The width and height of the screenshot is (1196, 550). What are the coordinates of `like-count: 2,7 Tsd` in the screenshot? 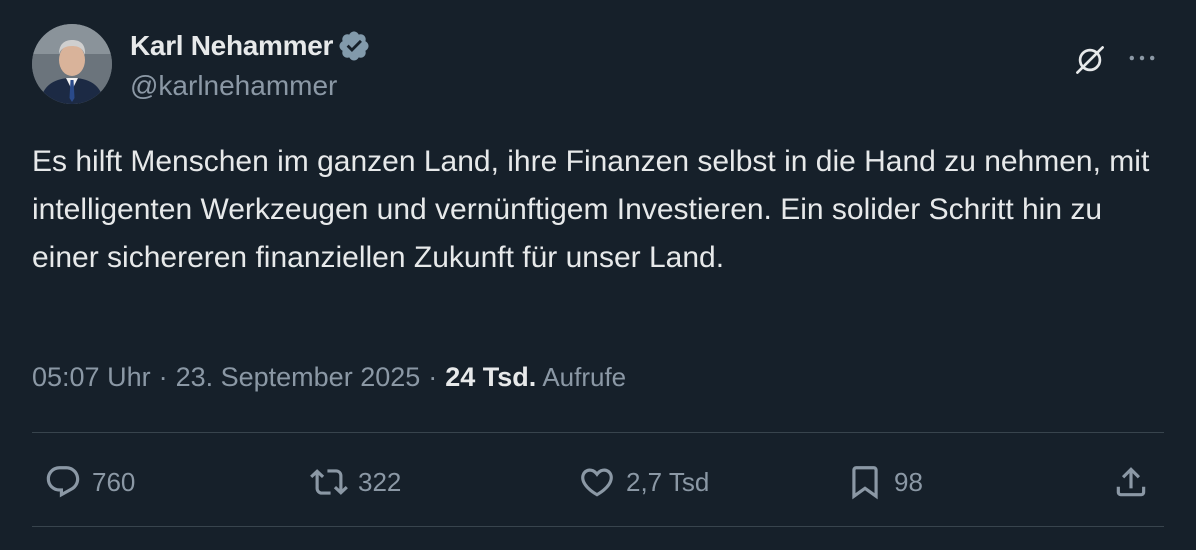 It's located at (668, 481).